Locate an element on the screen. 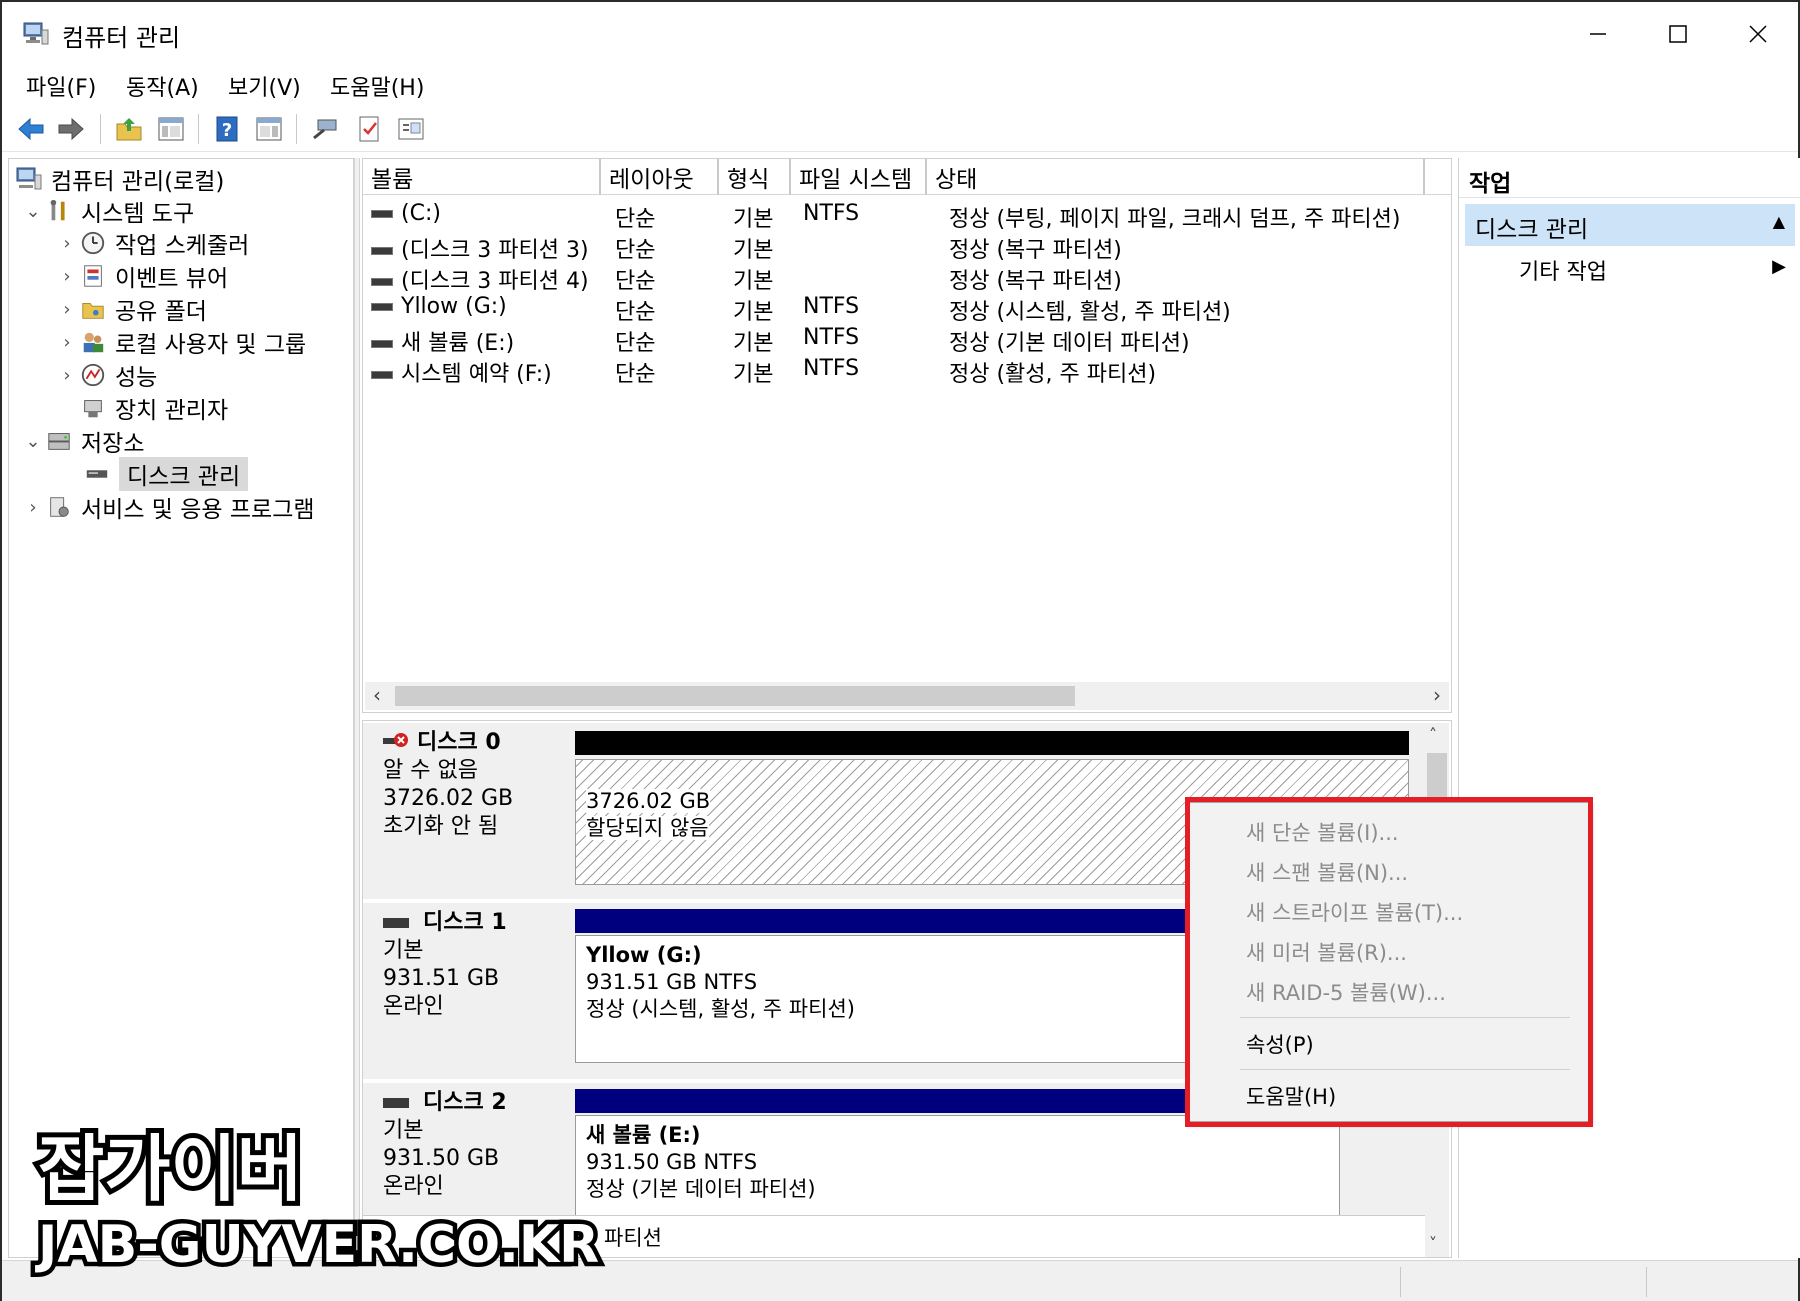 The width and height of the screenshot is (1800, 1301). disk-info: 디스크 0 알 수 없음 3726.02 GB 초기화 안 됨 is located at coordinates (472, 811).